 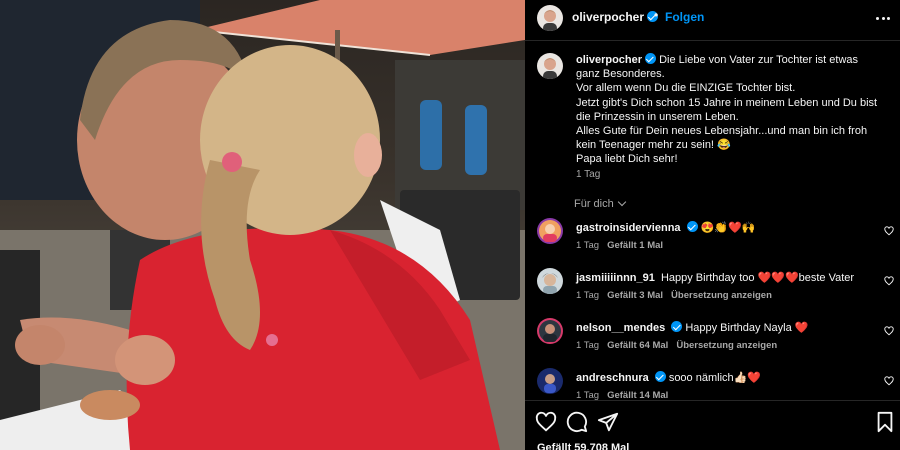 What do you see at coordinates (583, 446) in the screenshot?
I see `likes-count: Gefällt 59.708 Mal` at bounding box center [583, 446].